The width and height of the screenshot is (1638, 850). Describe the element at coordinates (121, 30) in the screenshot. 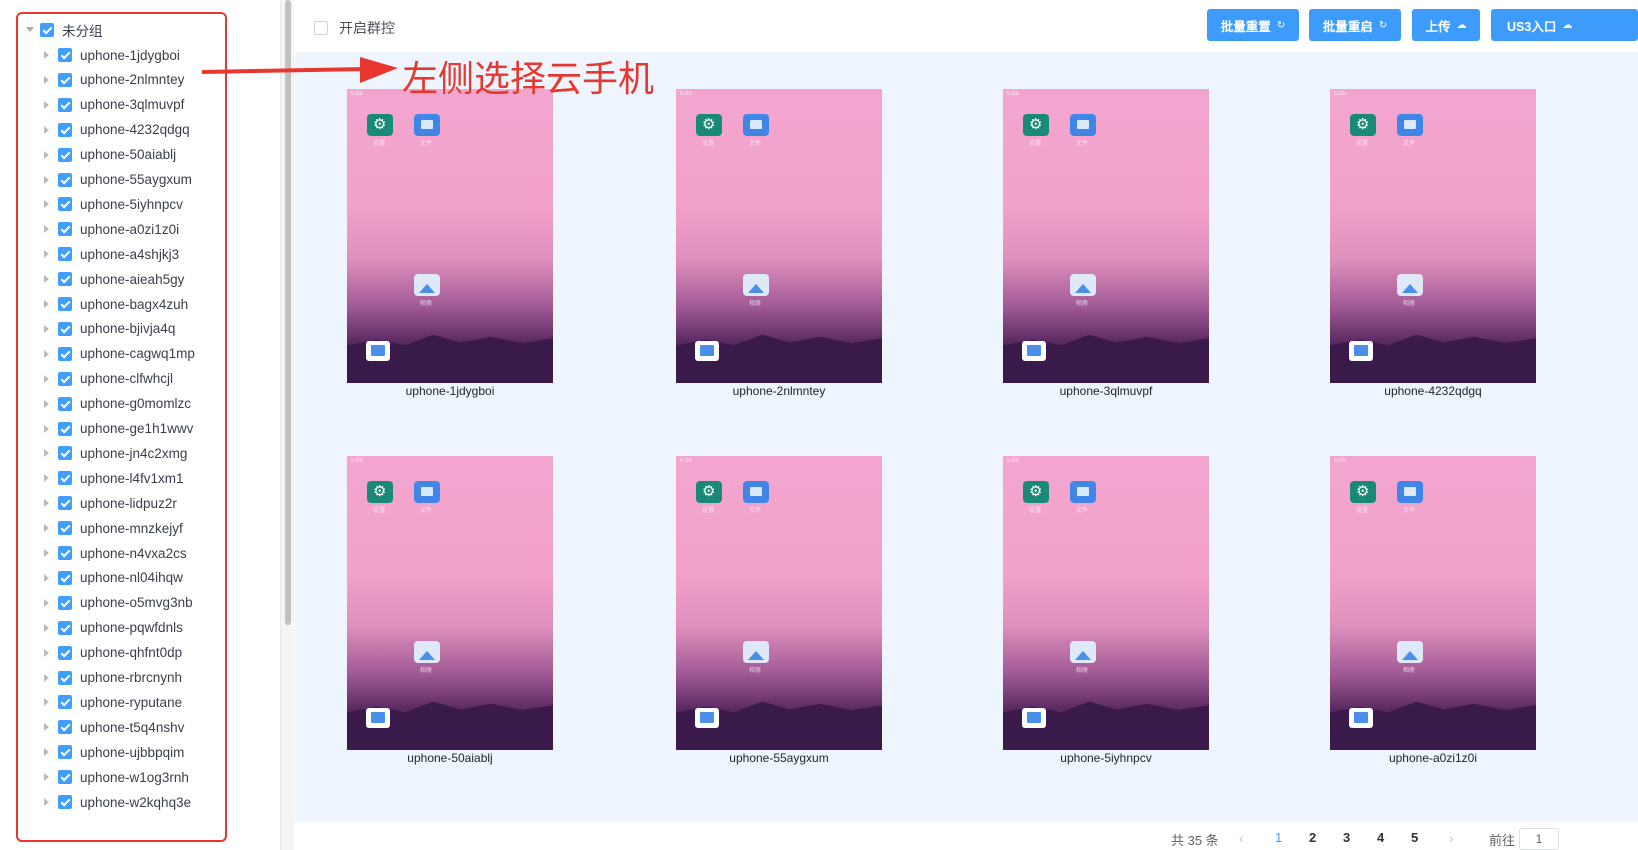

I see `tree-group-ungrouped: 未分组` at that location.